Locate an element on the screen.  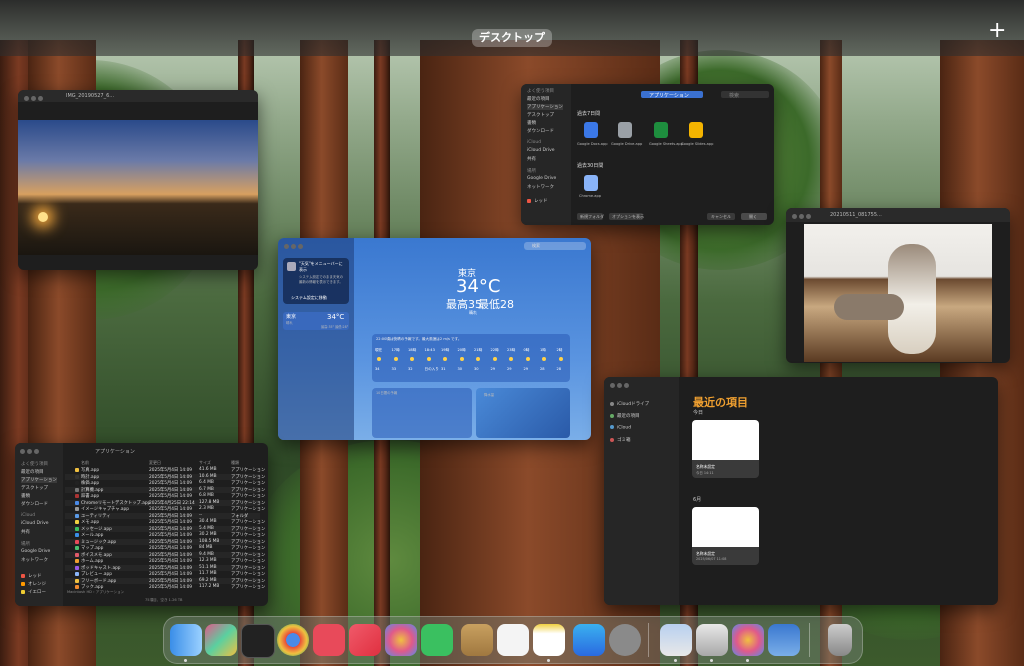
open-button: 開く is located at coordinates (754, 216).